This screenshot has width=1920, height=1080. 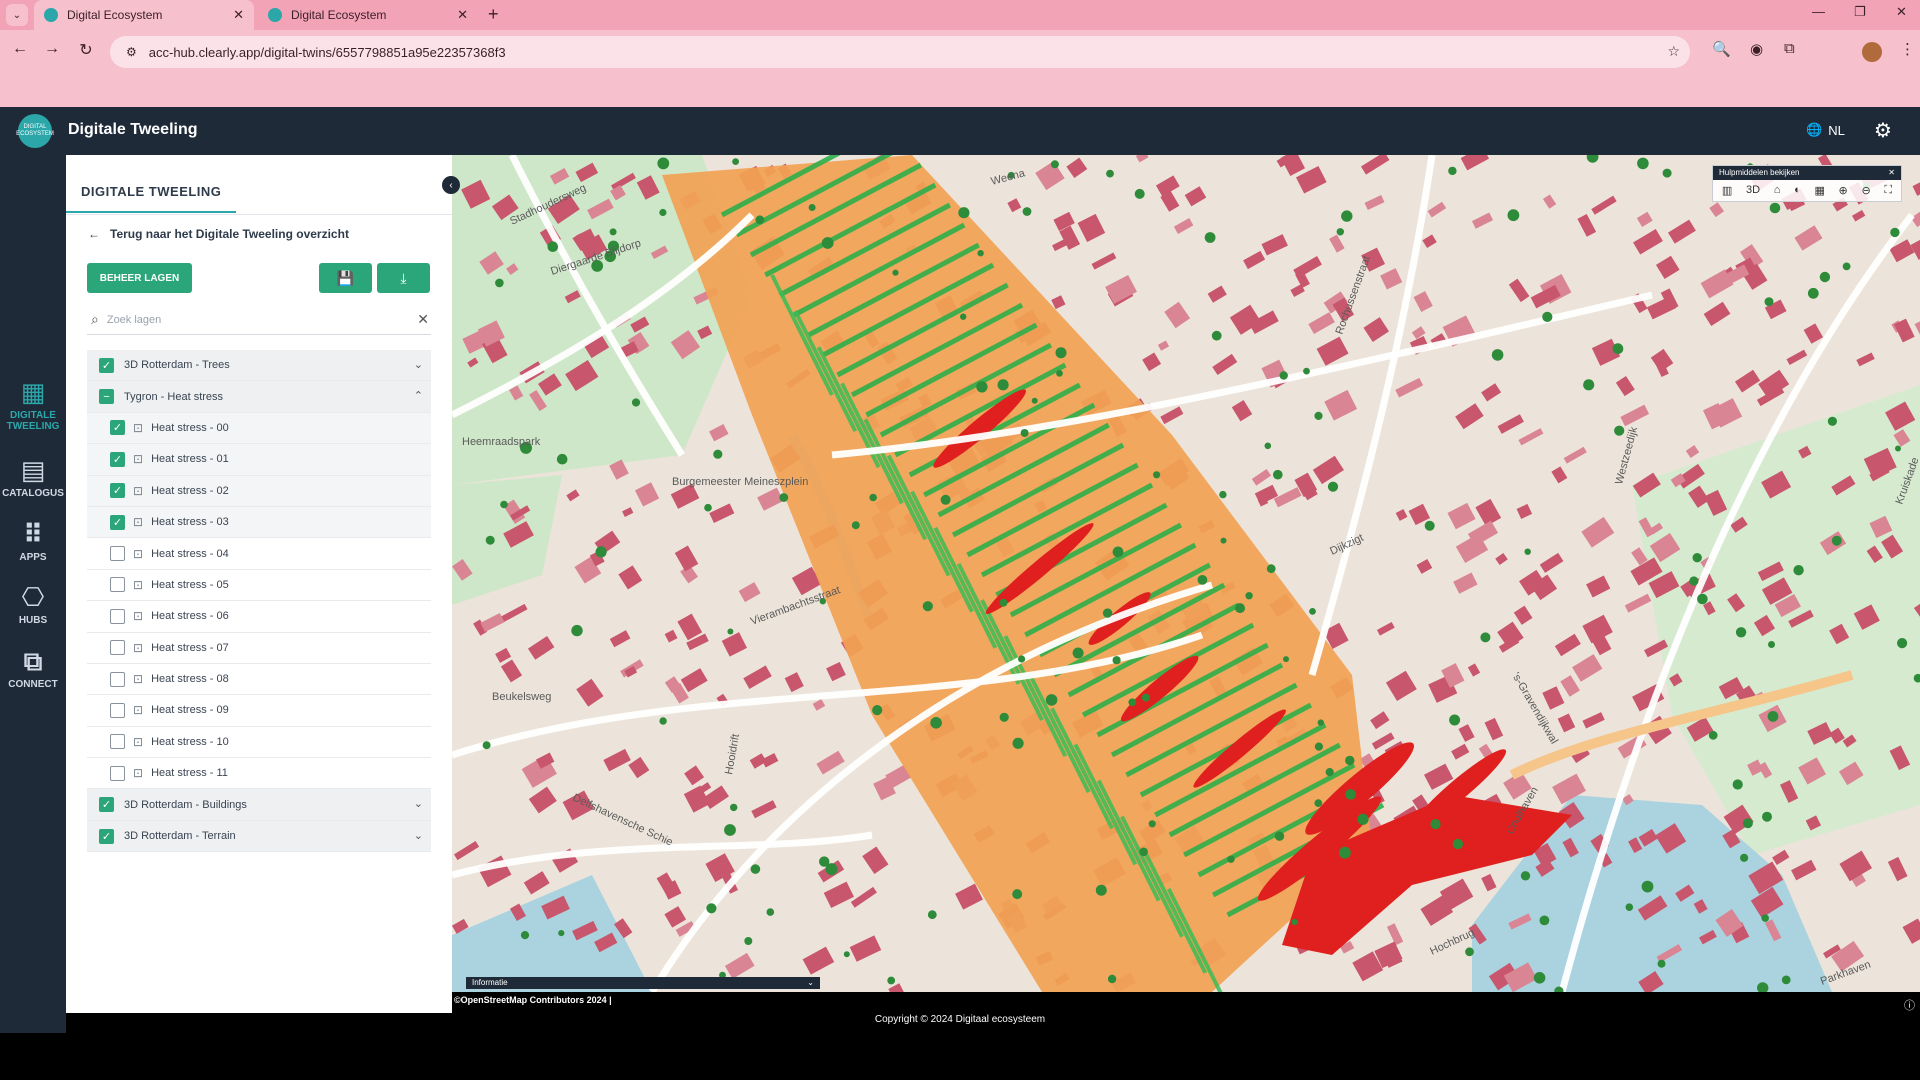 What do you see at coordinates (259, 585) in the screenshot?
I see `layer-row: ⊡ Heat stress - 05` at bounding box center [259, 585].